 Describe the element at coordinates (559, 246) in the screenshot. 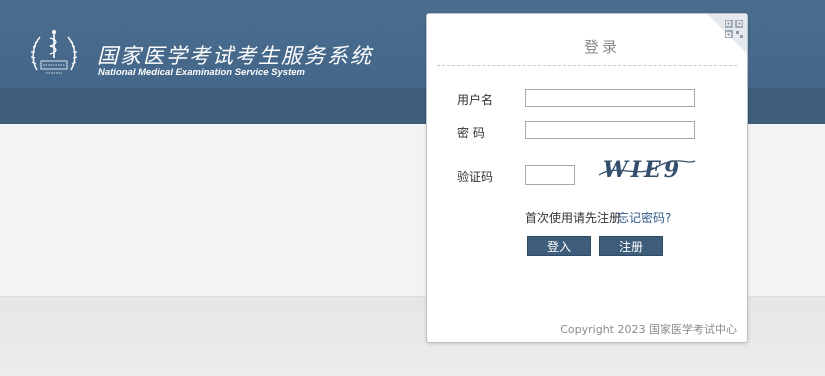

I see `login-button: 登入` at that location.